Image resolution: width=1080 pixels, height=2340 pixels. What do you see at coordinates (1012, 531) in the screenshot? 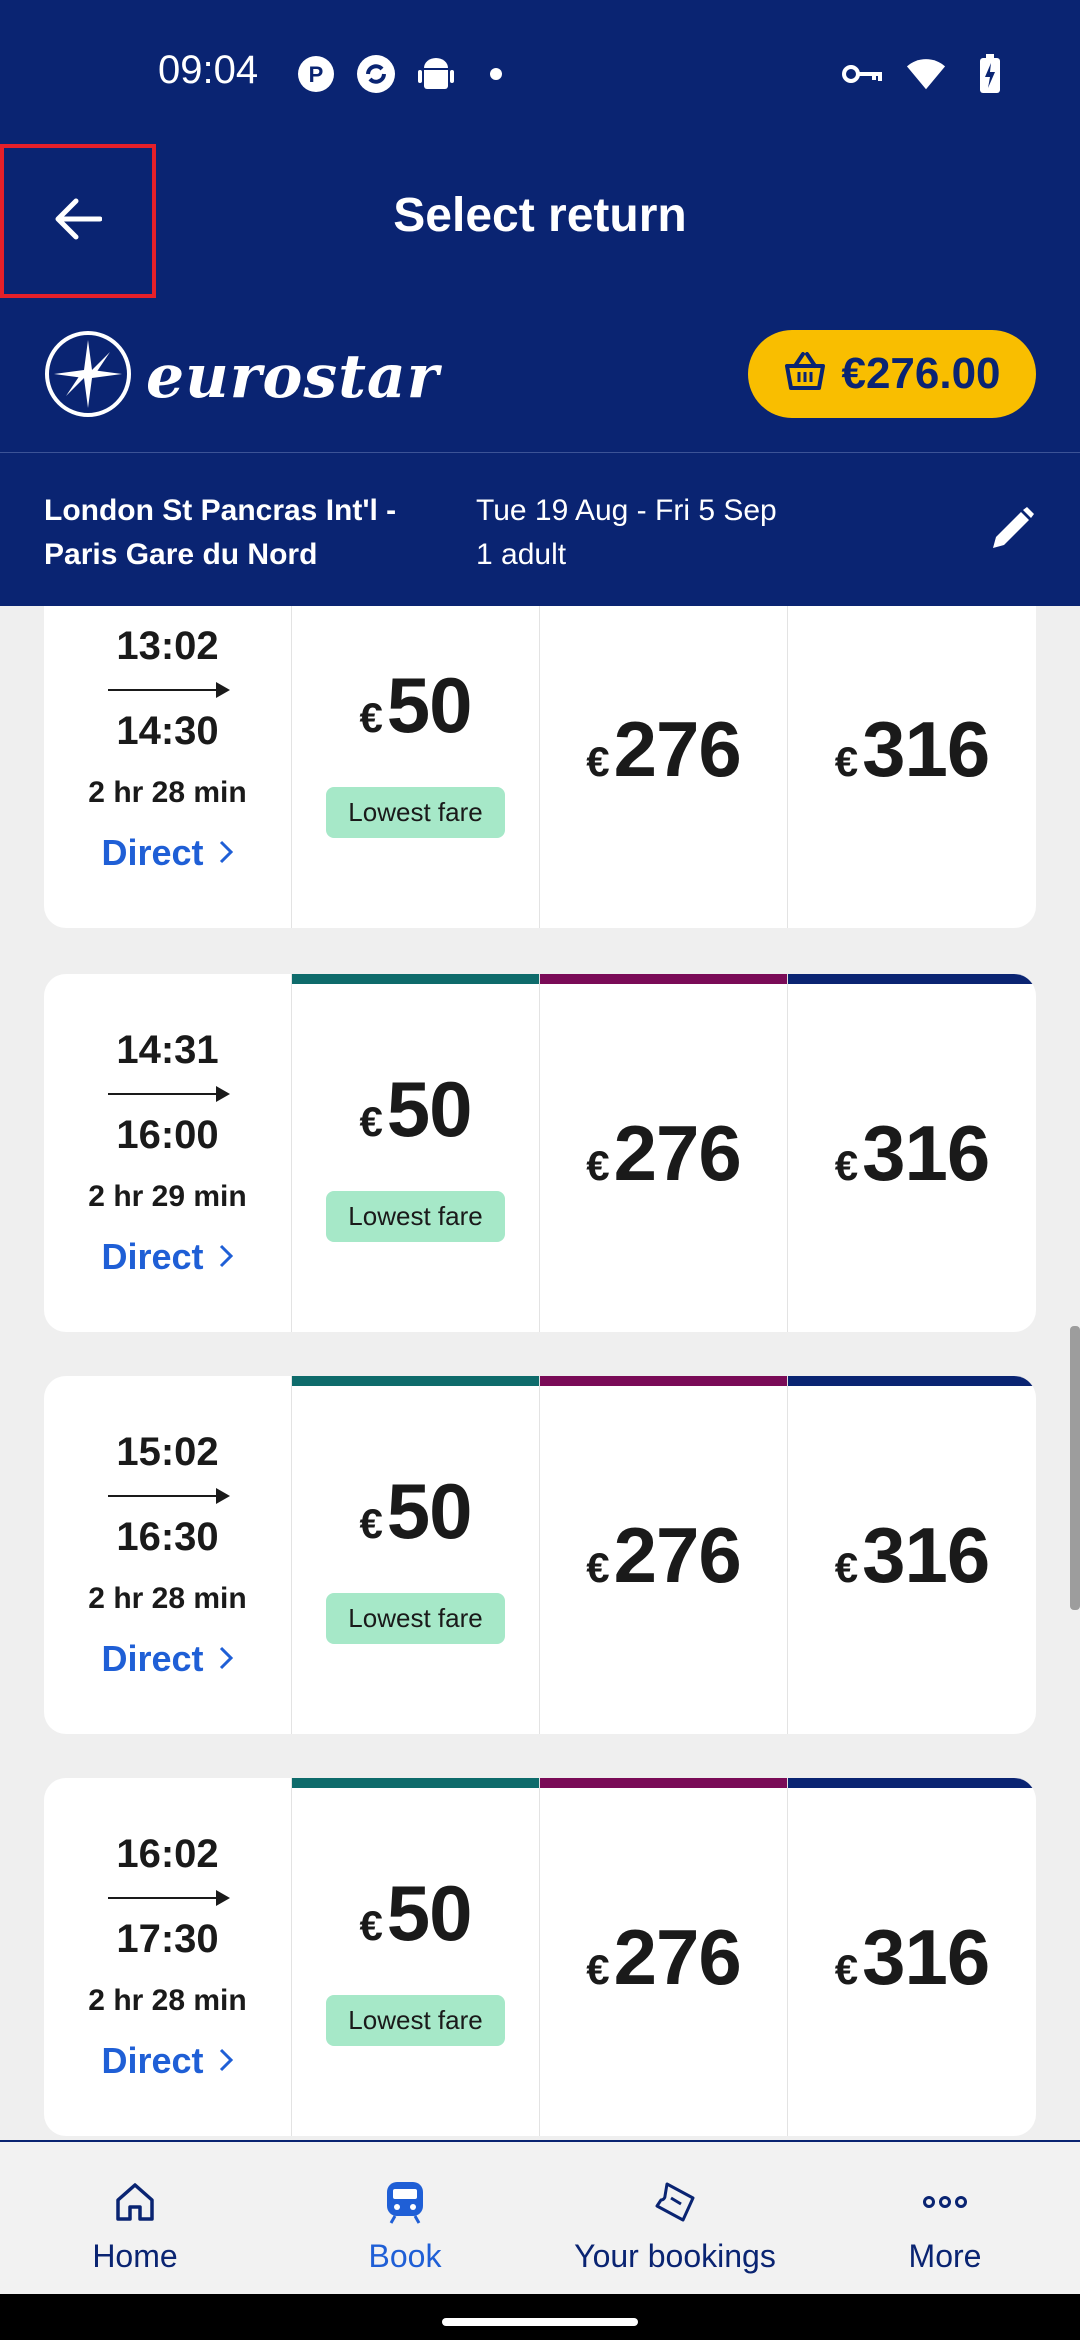
I see `edit-search-button` at bounding box center [1012, 531].